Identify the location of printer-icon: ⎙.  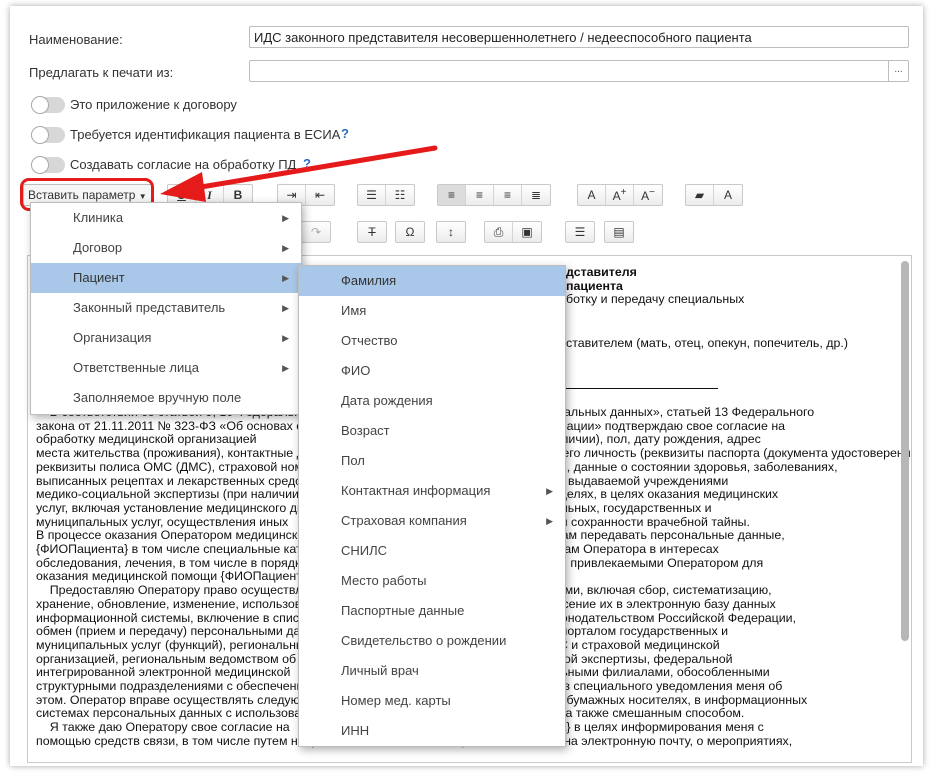
(498, 231).